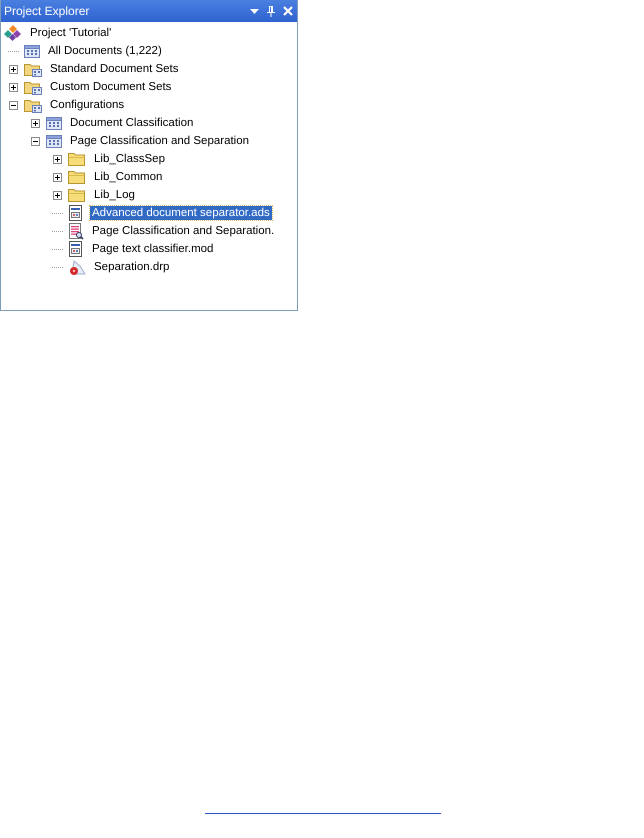 This screenshot has width=644, height=838. What do you see at coordinates (254, 11) in the screenshot?
I see `dropdown-icon` at bounding box center [254, 11].